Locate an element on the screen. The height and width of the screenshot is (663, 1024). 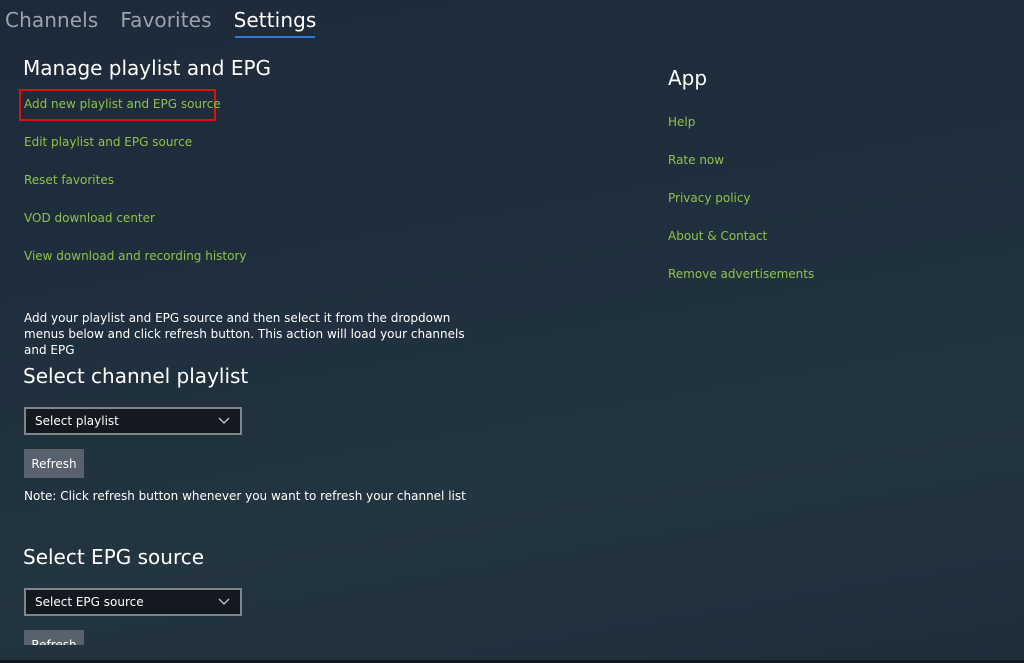
epg-dropdown-value: Select EPG source is located at coordinates (89, 602).